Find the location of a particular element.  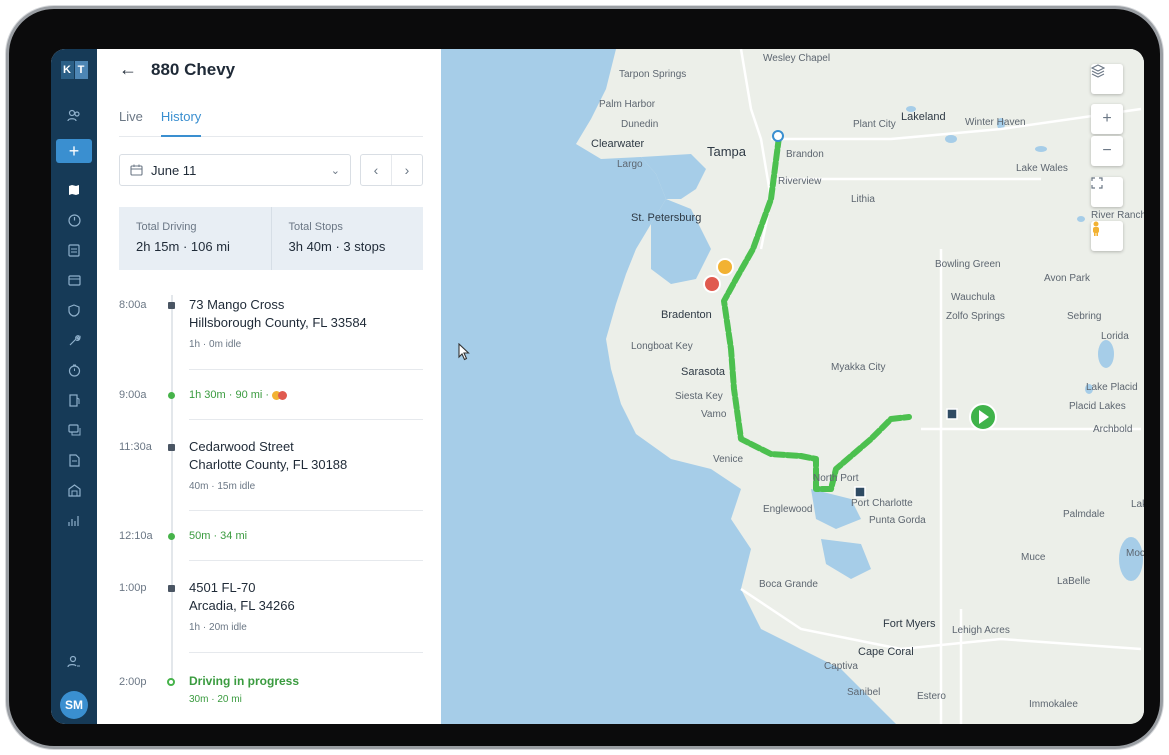

zoom-in-button: + is located at coordinates (1107, 119).